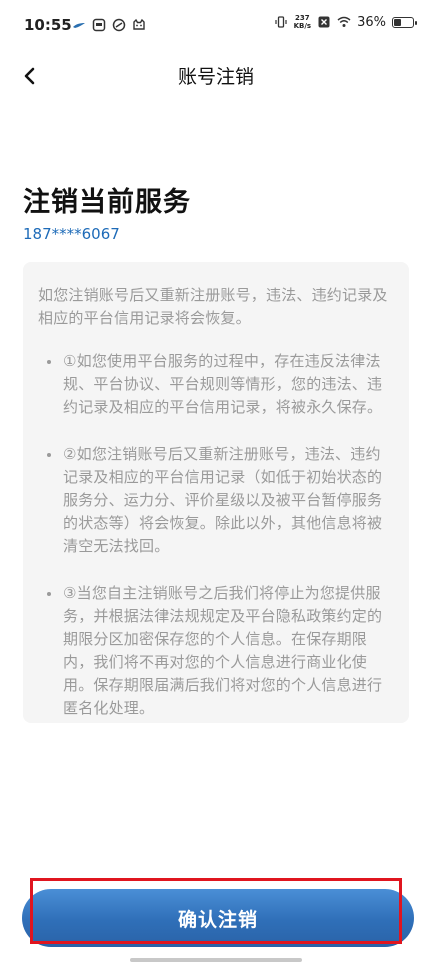 This screenshot has width=432, height=964. I want to click on status-bar: 10:55 237 KB/s 36%, so click(216, 25).